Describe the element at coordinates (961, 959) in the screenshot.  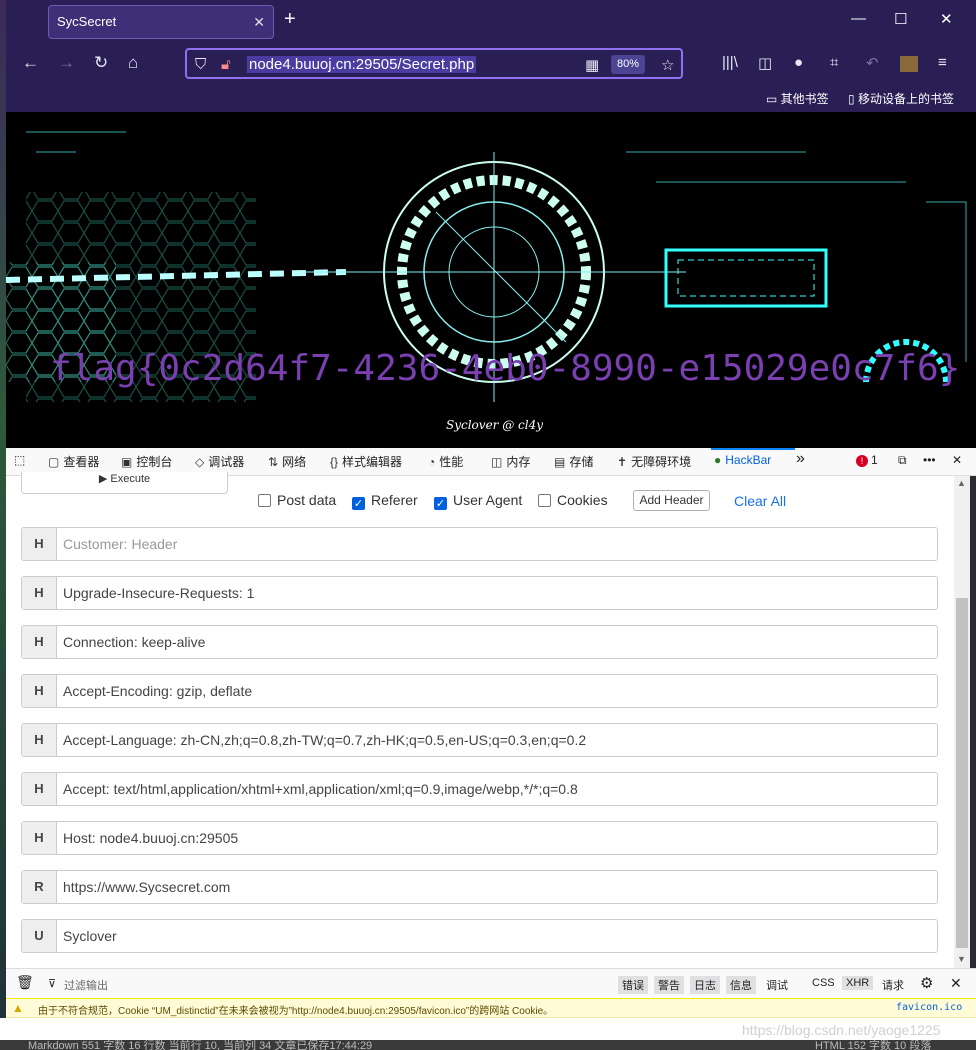
I see `scroll-down-icon: ▼` at that location.